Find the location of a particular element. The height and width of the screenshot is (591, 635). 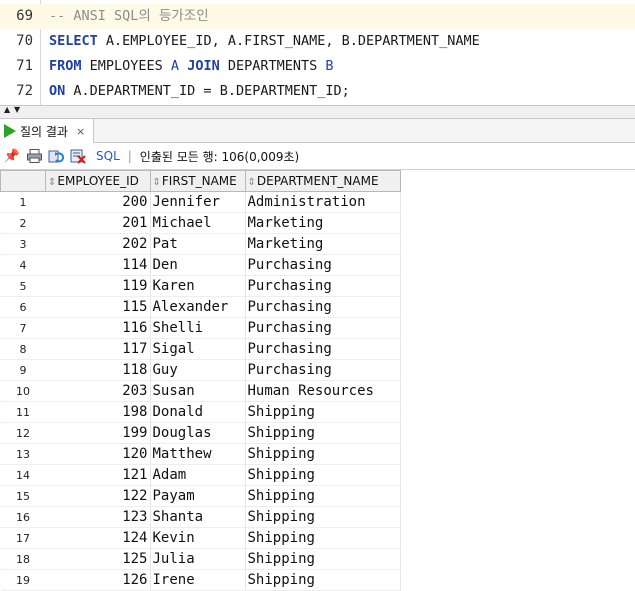

column-header-employee-id: ⇕EMPLOYEE_ID is located at coordinates (98, 181).